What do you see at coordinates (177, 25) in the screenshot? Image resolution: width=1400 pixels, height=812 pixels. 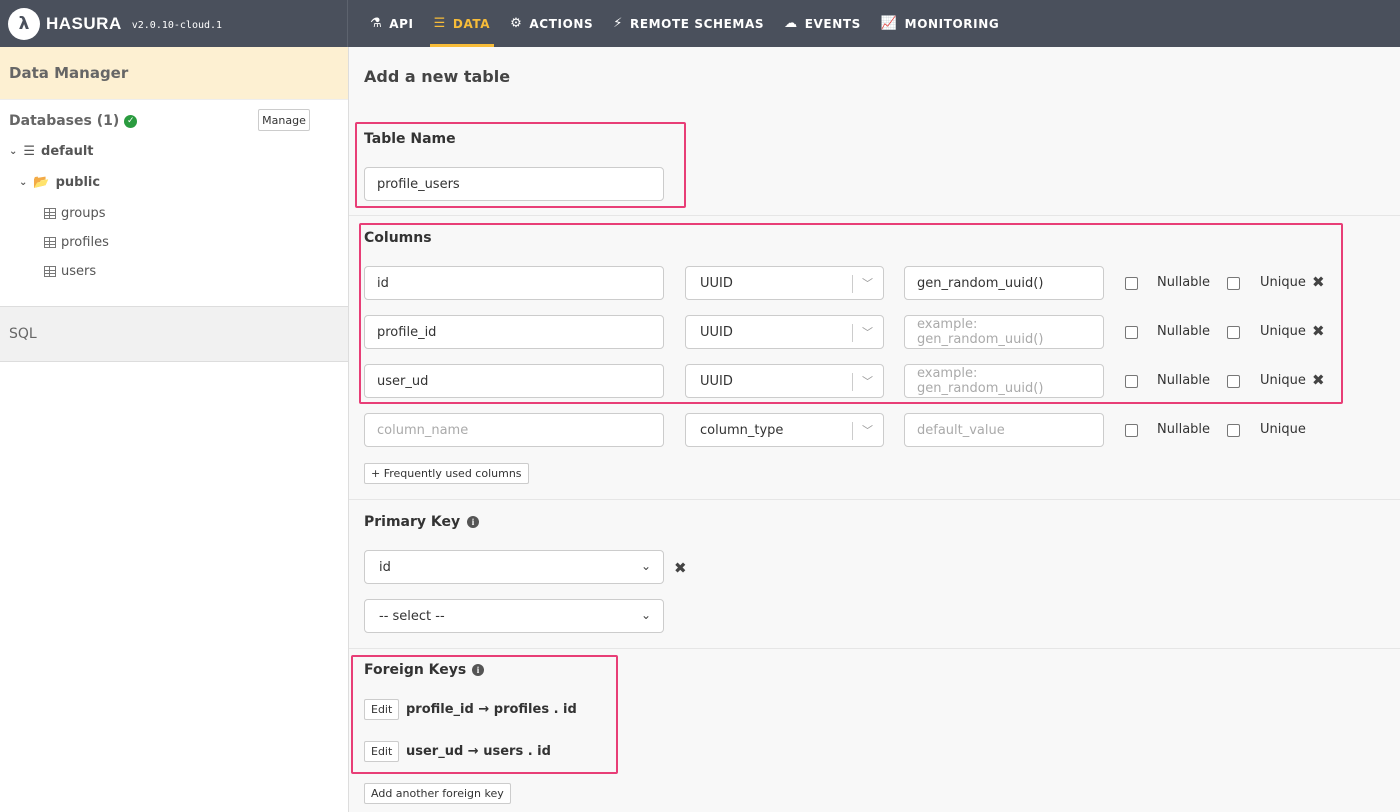 I see `version-label: v2.0.10-cloud.1` at bounding box center [177, 25].